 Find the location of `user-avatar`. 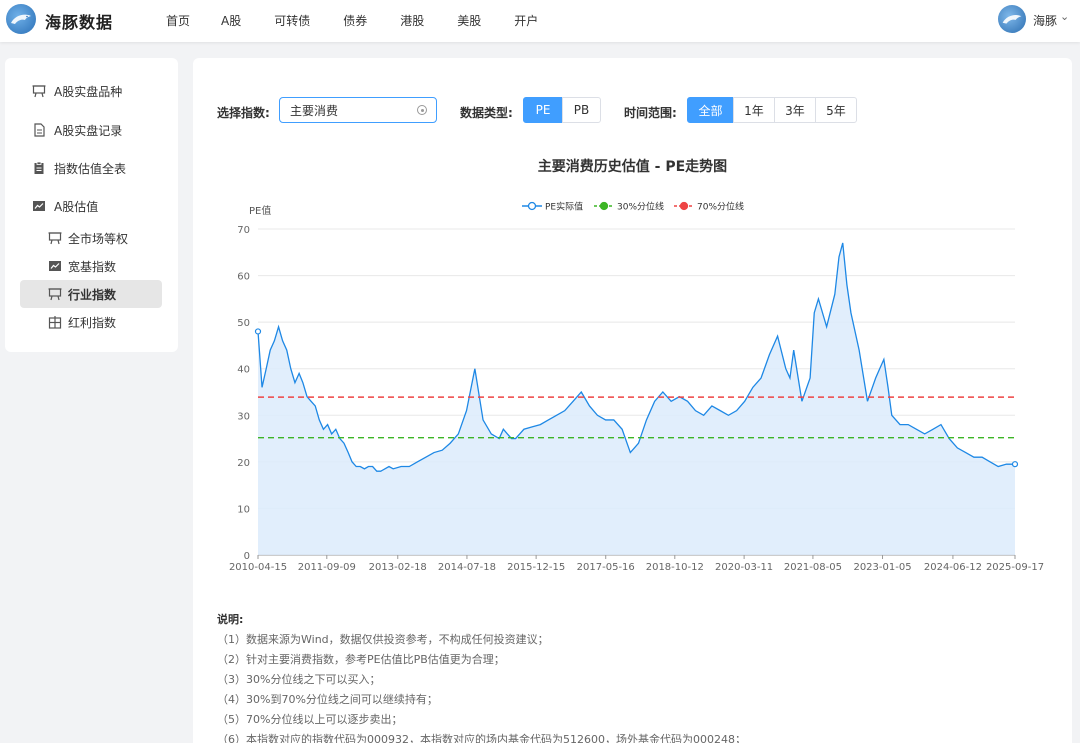

user-avatar is located at coordinates (1012, 19).